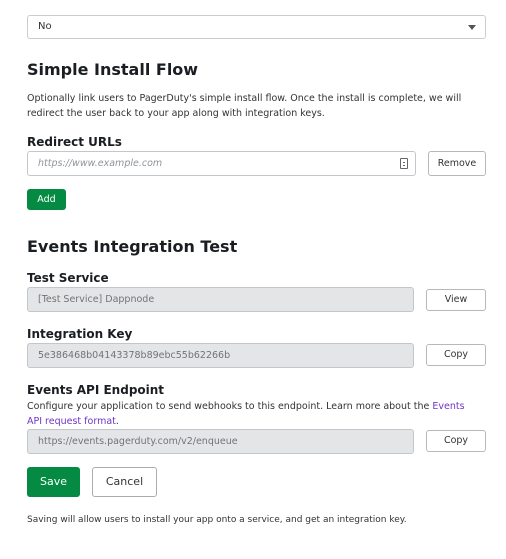  I want to click on integration-key-field: 5e386468b04143378b89ebc55b62266b, so click(220, 355).